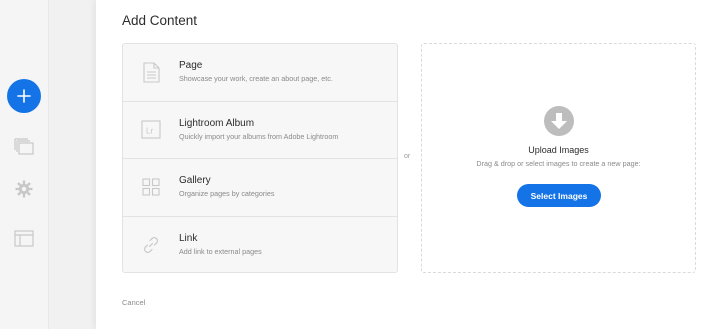 Image resolution: width=717 pixels, height=329 pixels. Describe the element at coordinates (559, 121) in the screenshot. I see `download-arrow-icon` at that location.